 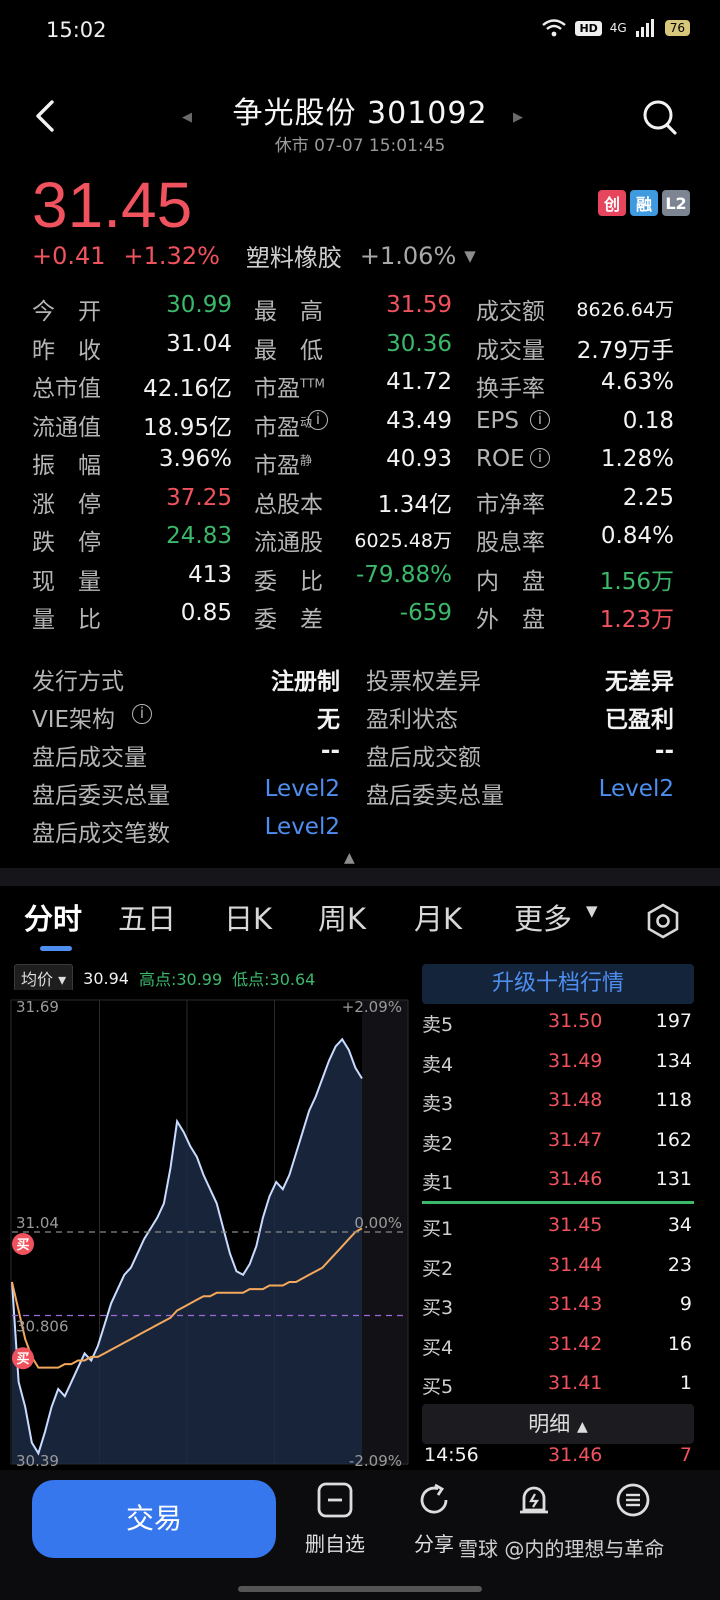 I want to click on quote-value: 24.83, so click(x=199, y=536).